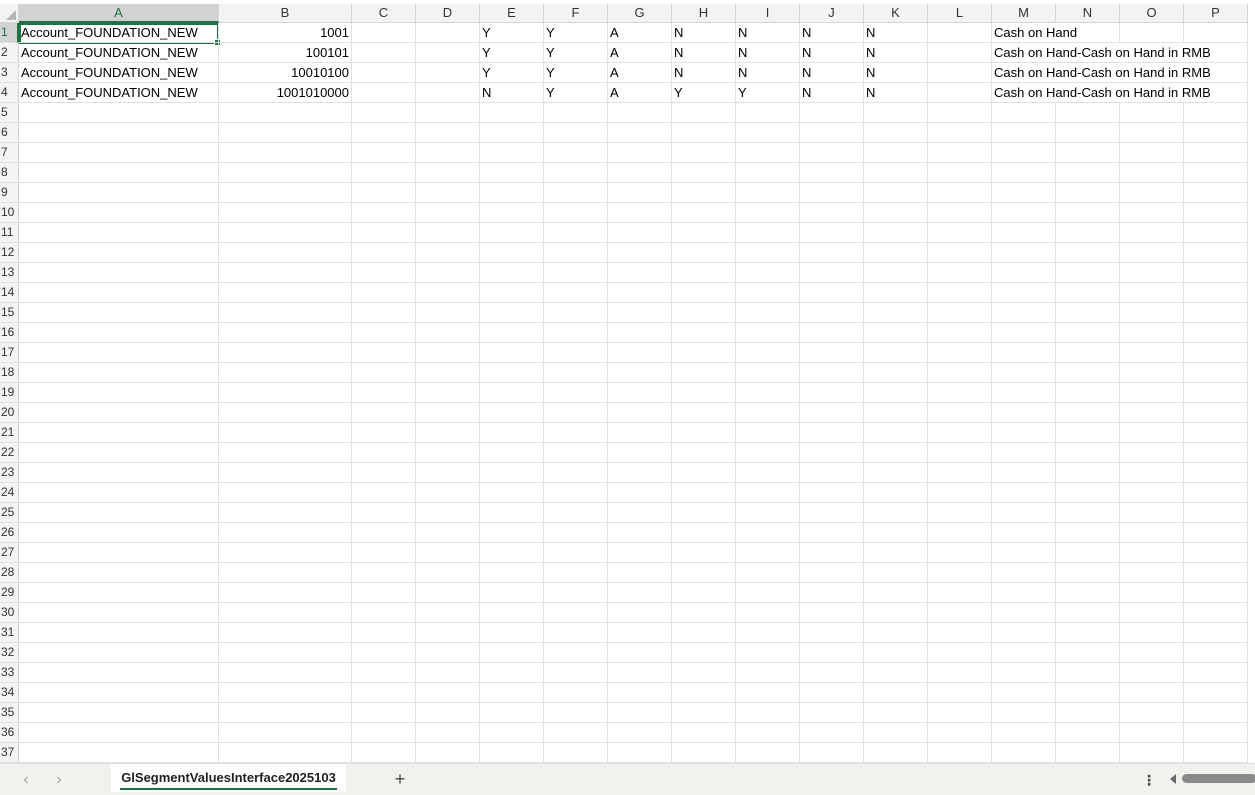 The height and width of the screenshot is (795, 1255). I want to click on cell-j13, so click(832, 273).